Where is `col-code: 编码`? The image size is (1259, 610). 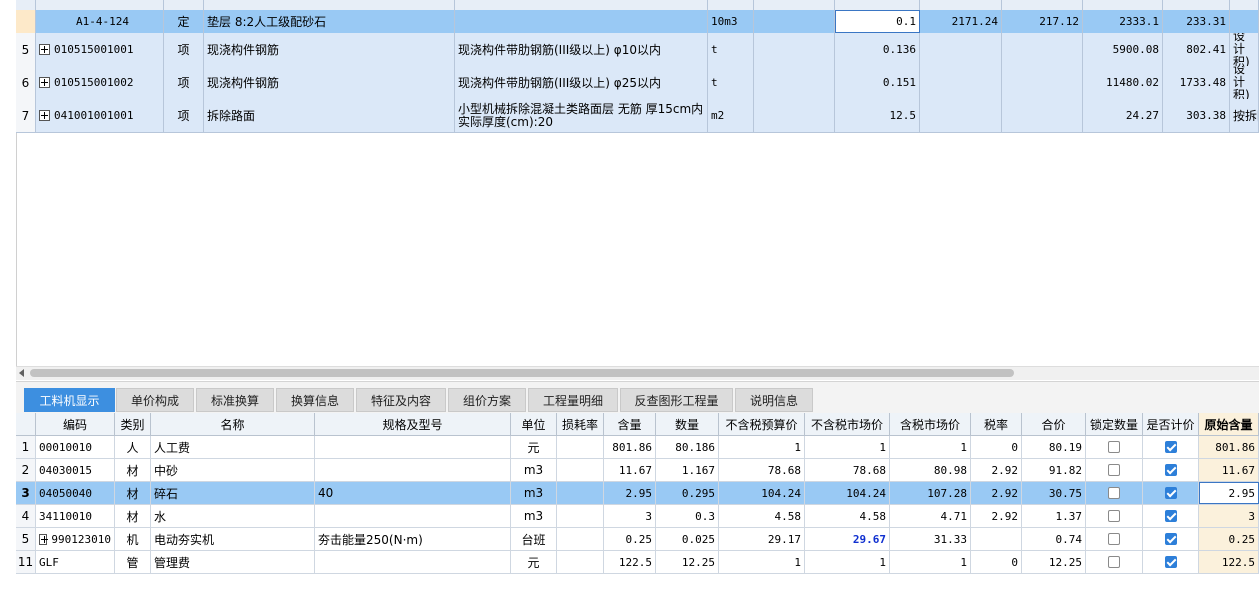
col-code: 编码 is located at coordinates (75, 424).